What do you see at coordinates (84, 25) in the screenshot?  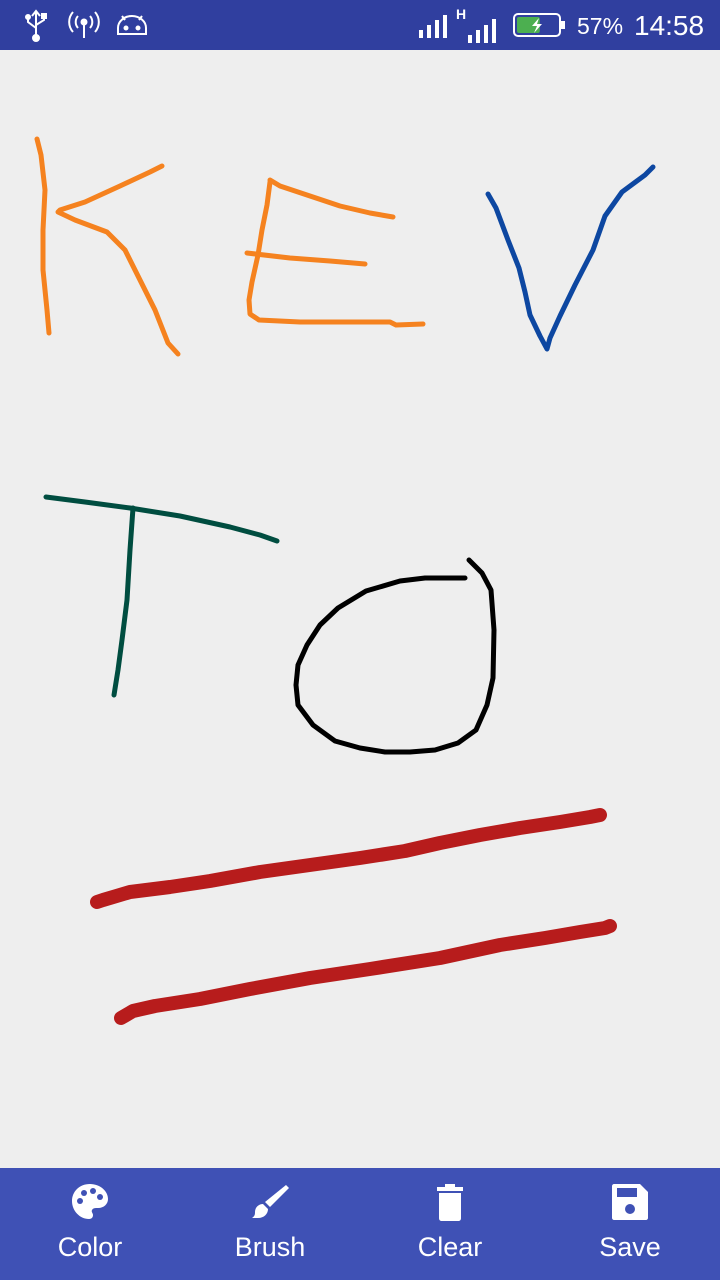 I see `hotspot-icon` at bounding box center [84, 25].